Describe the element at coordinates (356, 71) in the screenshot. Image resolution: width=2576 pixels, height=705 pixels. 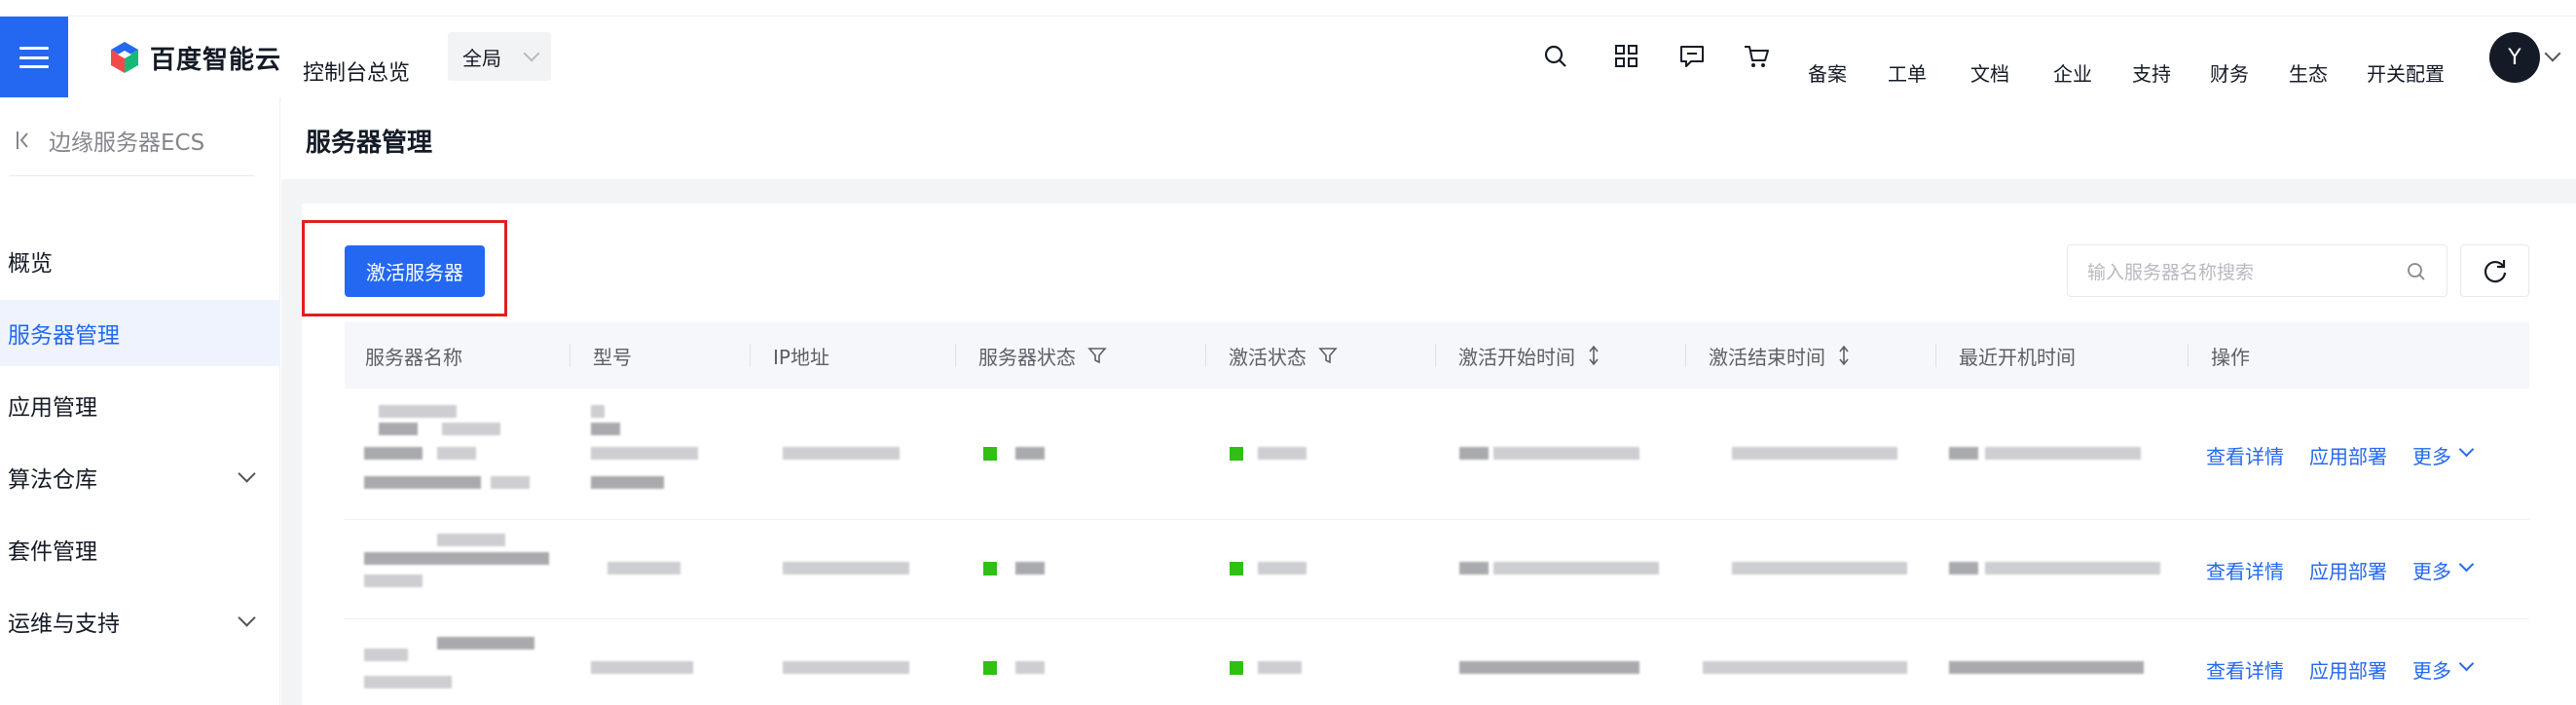
I see `console-overview-link: 控制台总览` at that location.